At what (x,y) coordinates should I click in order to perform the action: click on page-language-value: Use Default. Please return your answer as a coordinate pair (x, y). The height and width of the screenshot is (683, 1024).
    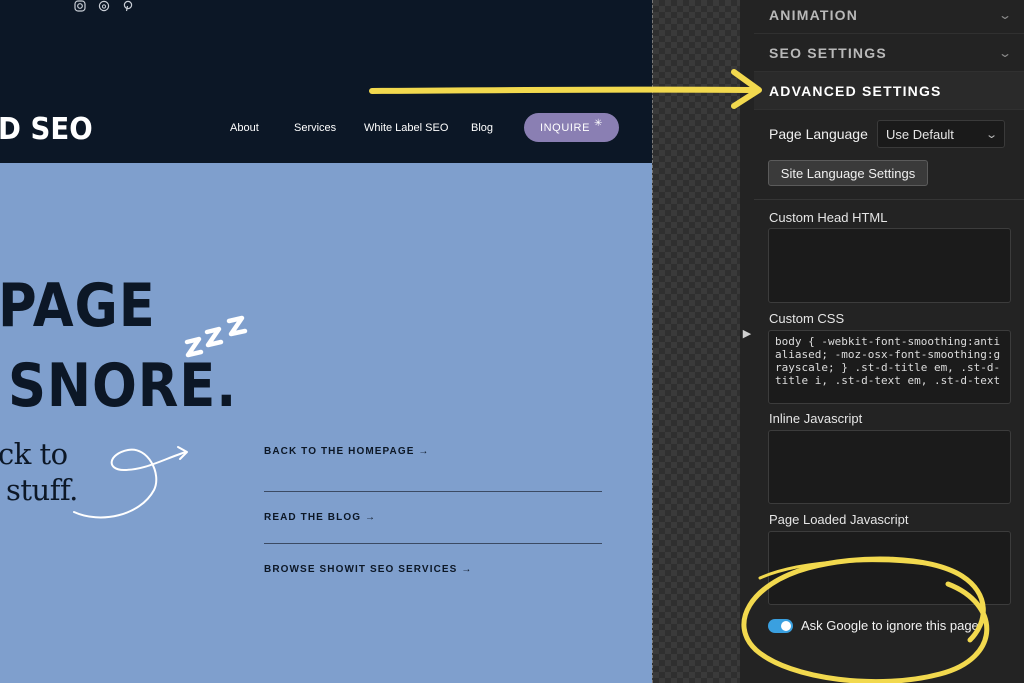
    Looking at the image, I should click on (920, 134).